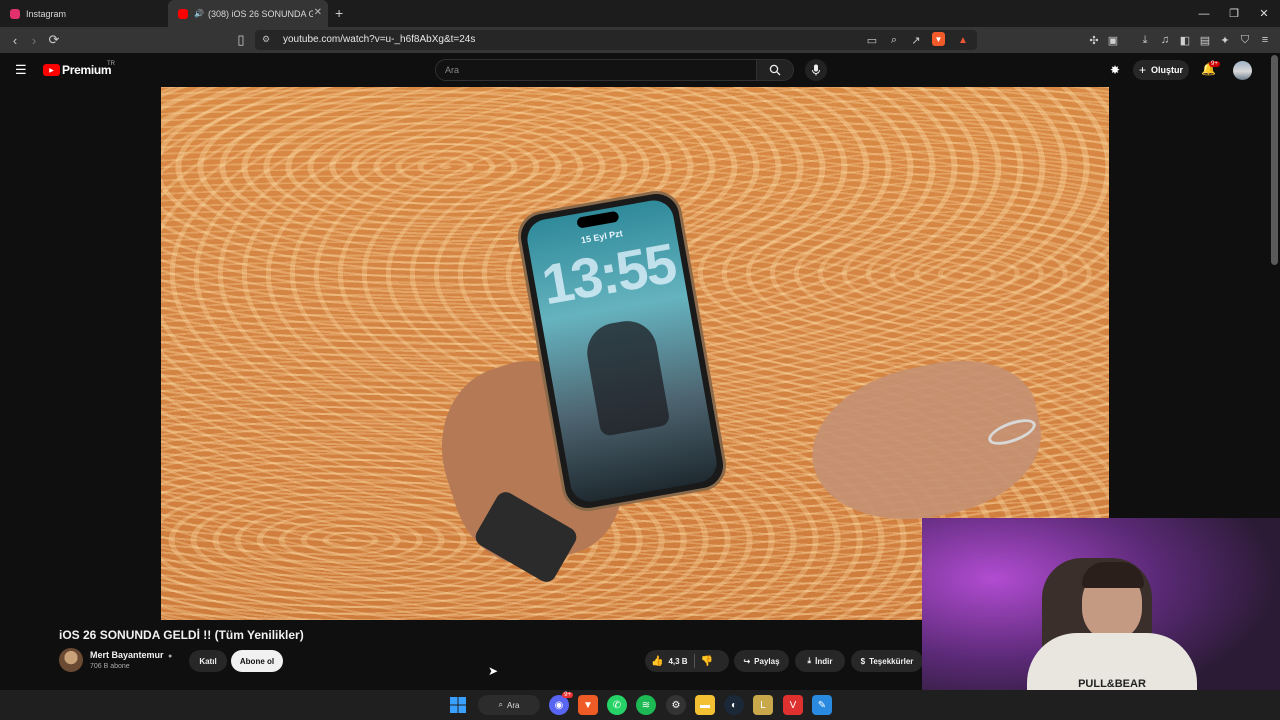  Describe the element at coordinates (51, 70) in the screenshot. I see `youtube-logo-icon: ▶` at that location.